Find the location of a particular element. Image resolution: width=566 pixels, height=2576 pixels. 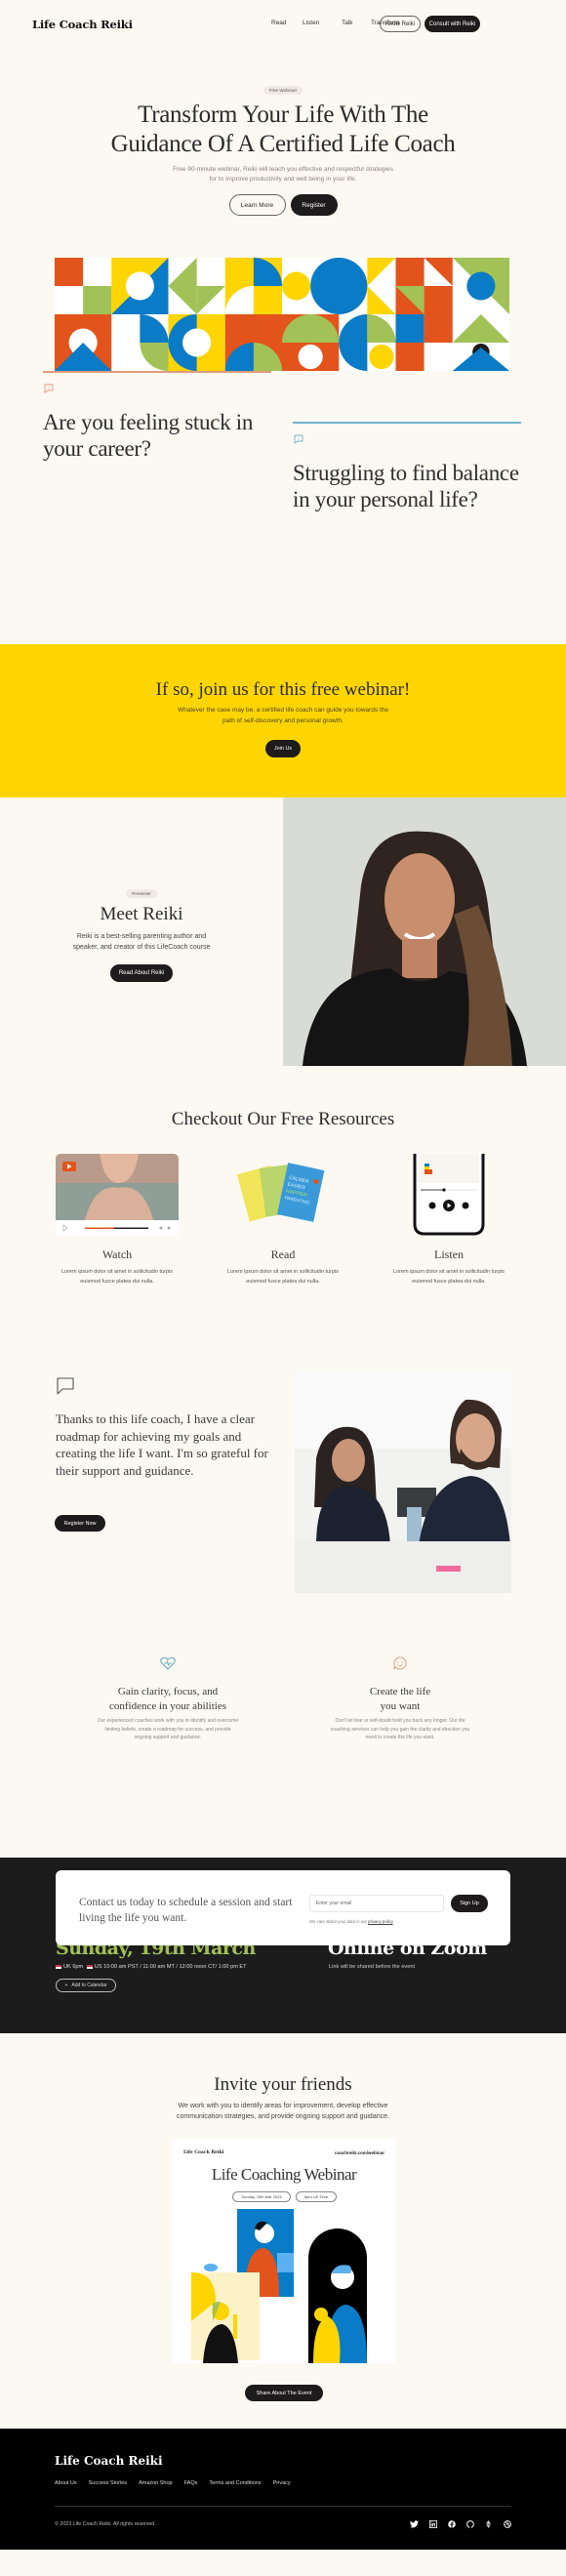

footer-link-terms: Terms and Conditions is located at coordinates (235, 2483).